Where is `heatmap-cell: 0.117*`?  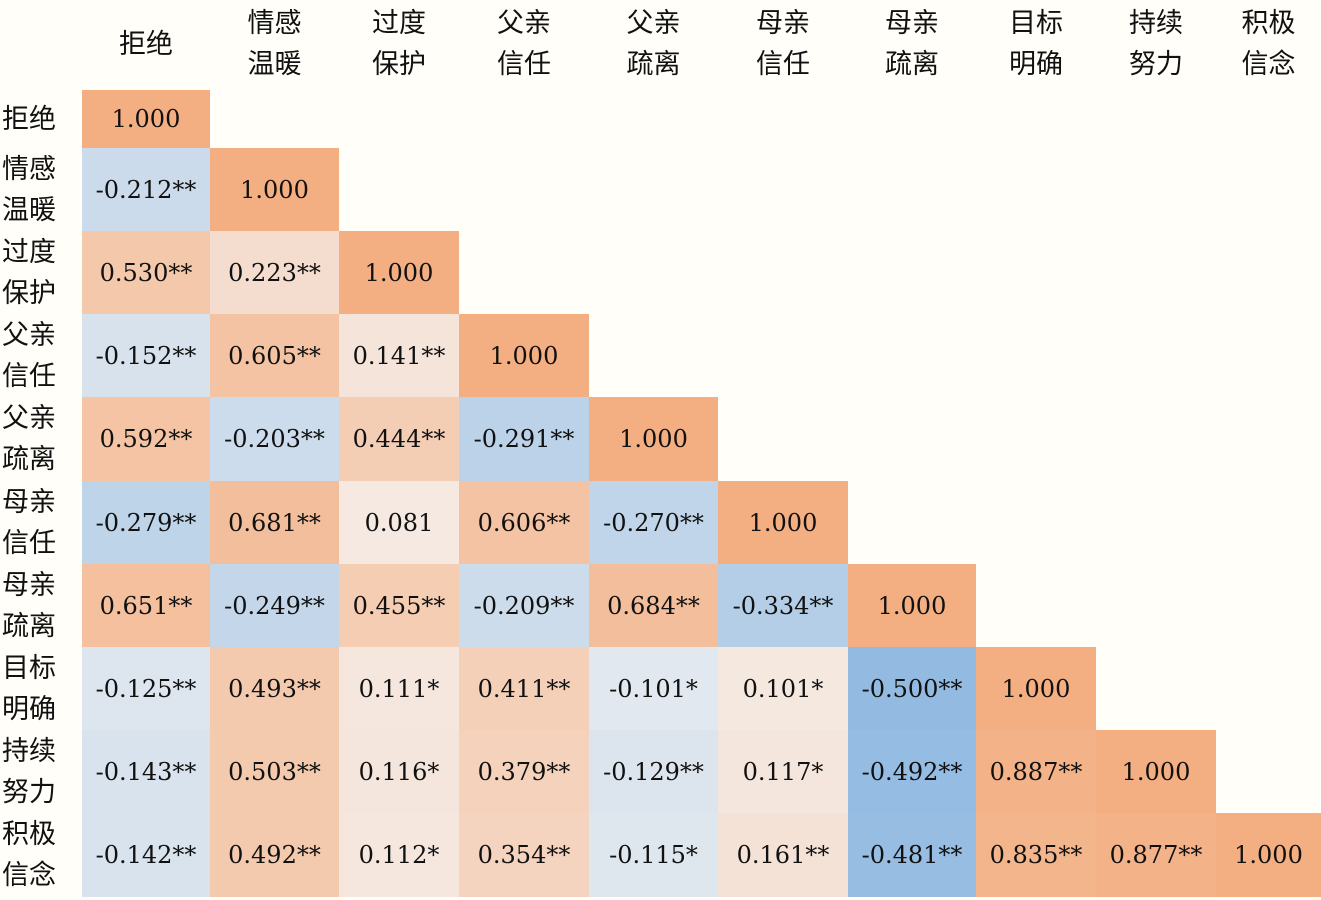 heatmap-cell: 0.117* is located at coordinates (783, 771).